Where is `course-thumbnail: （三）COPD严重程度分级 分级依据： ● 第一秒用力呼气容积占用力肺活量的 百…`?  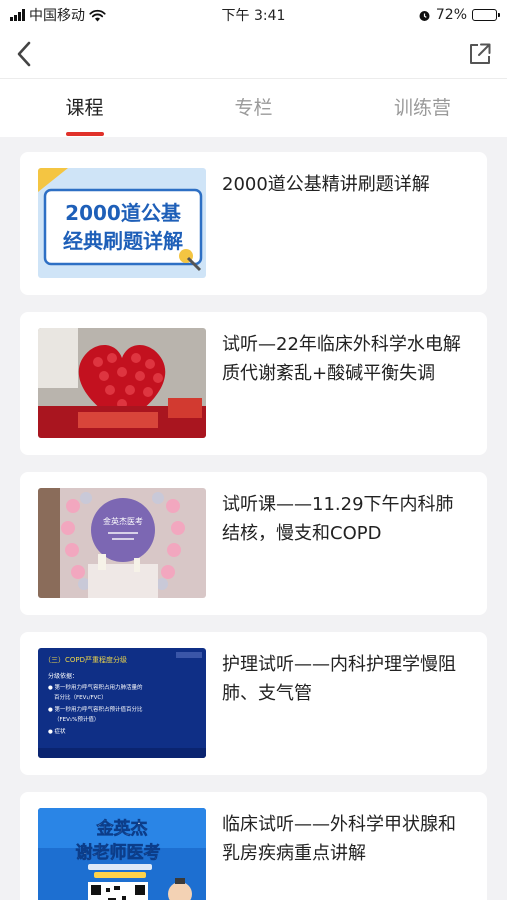
course-thumbnail: （三）COPD严重程度分级 分级依据： ● 第一秒用力呼气容积占用力肺活量的 百… is located at coordinates (122, 703).